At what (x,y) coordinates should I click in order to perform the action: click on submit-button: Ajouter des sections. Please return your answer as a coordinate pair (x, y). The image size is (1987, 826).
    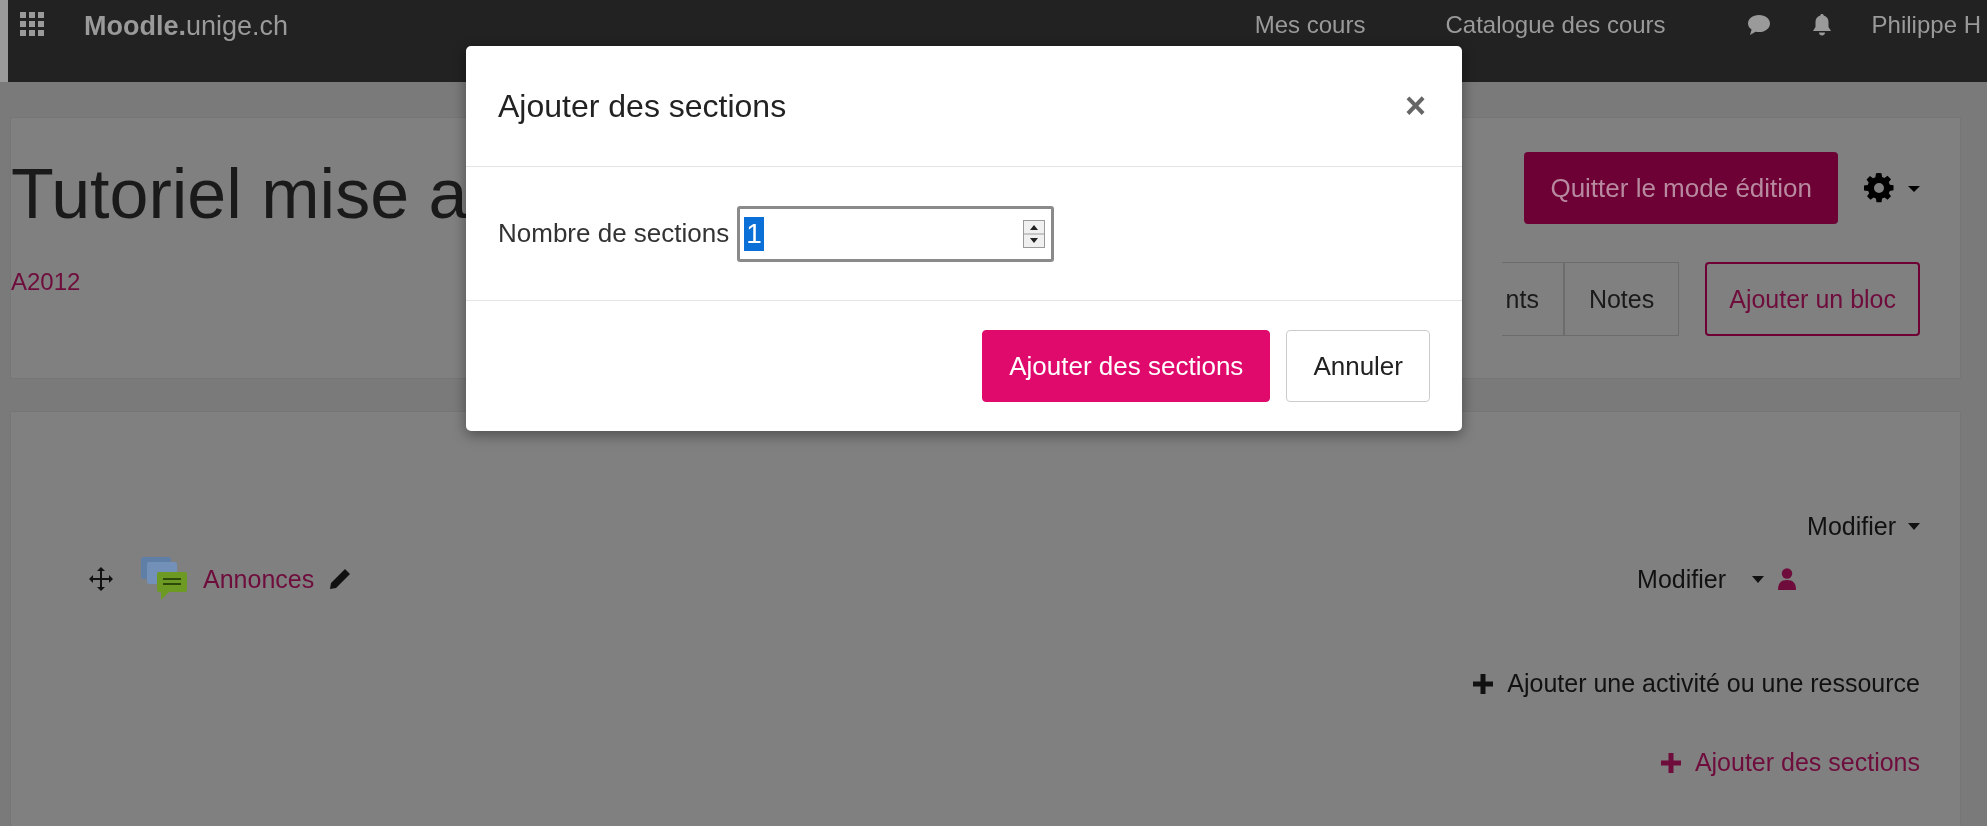
    Looking at the image, I should click on (1126, 366).